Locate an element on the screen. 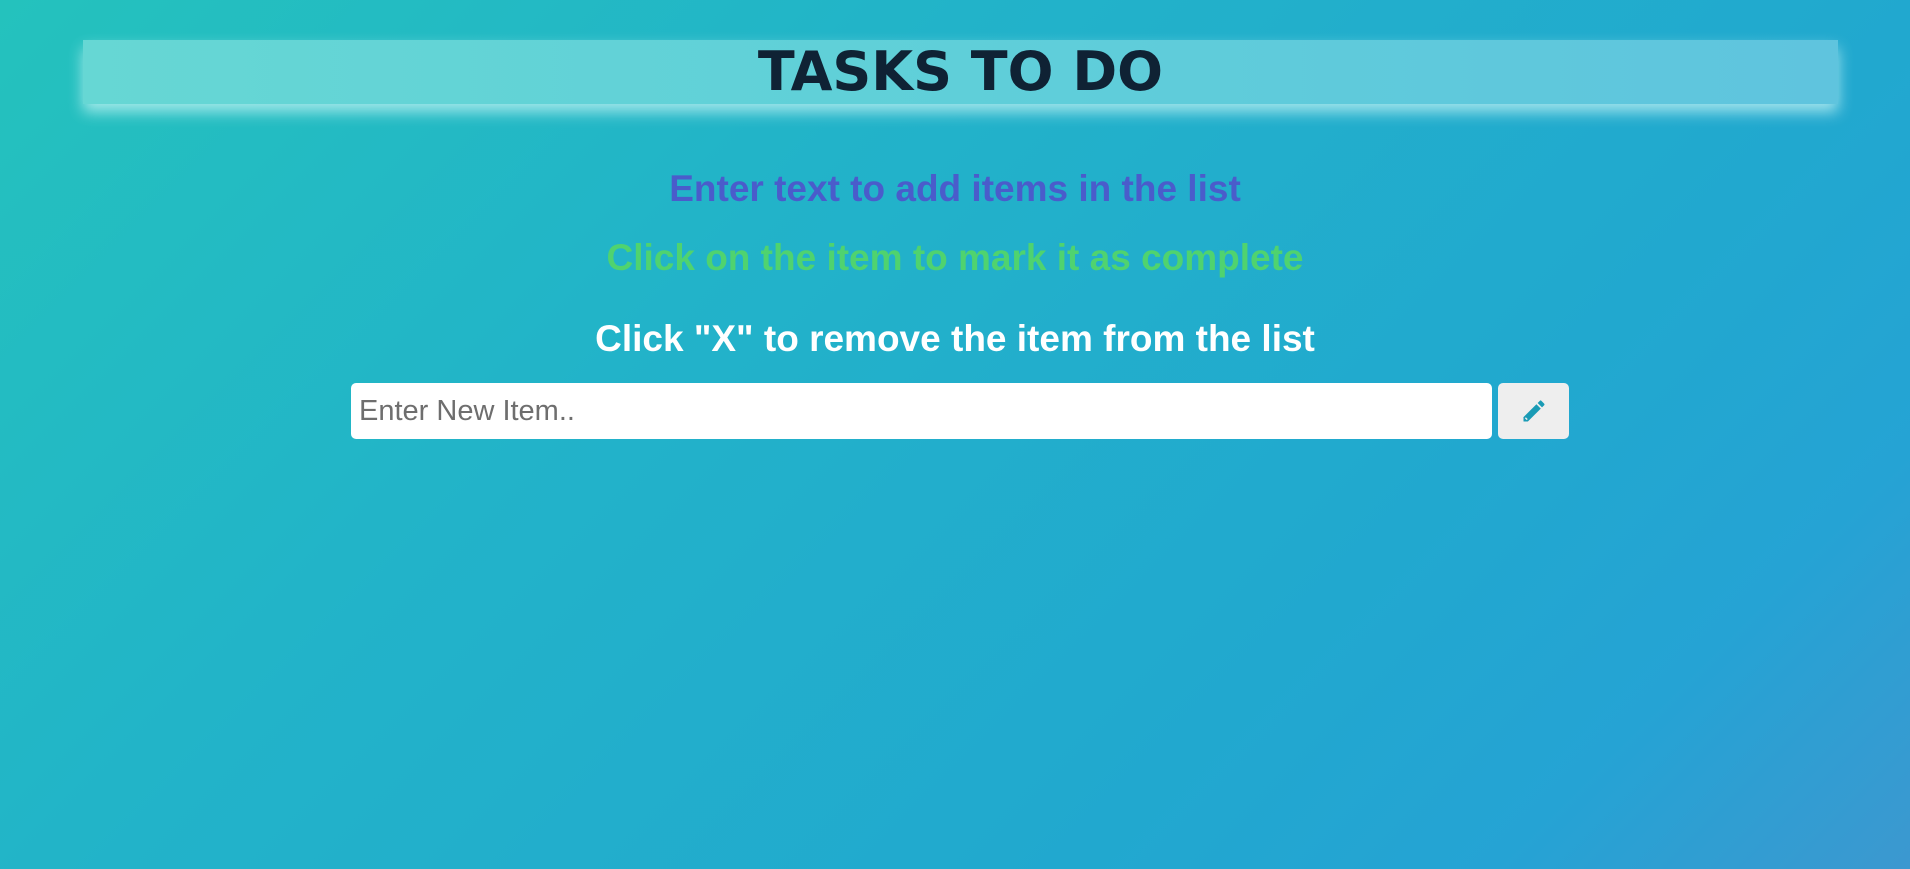 This screenshot has width=1910, height=869. pencil-icon is located at coordinates (1534, 411).